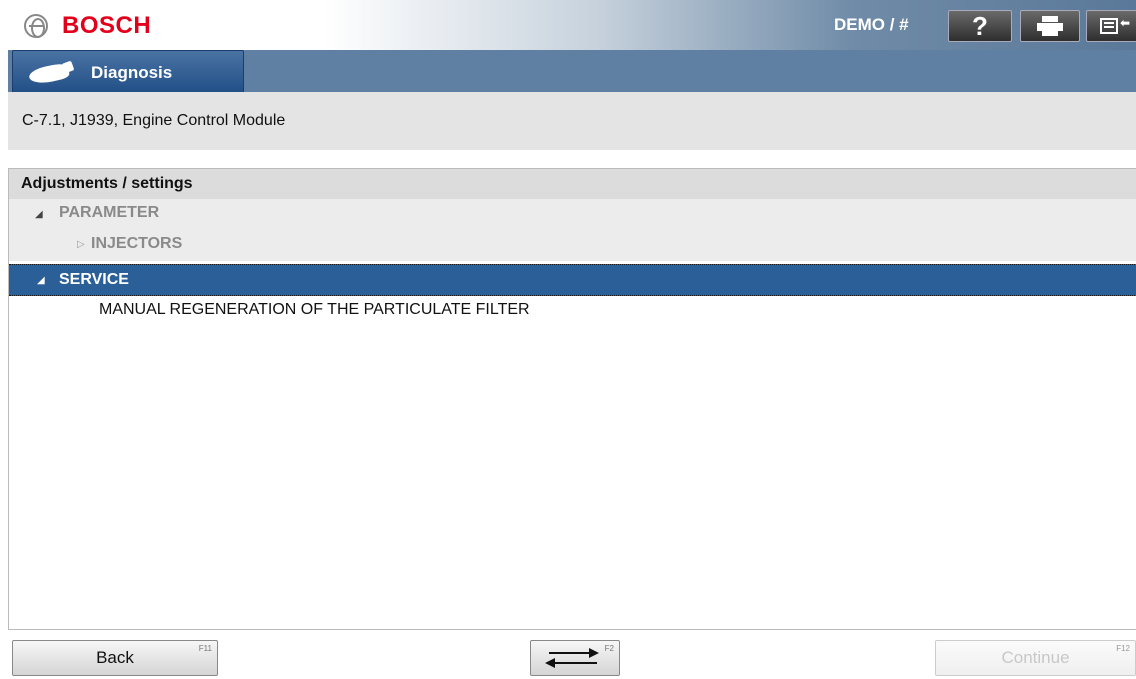  I want to click on module-title: C-7.1, J1939, Engine Control Module, so click(154, 120).